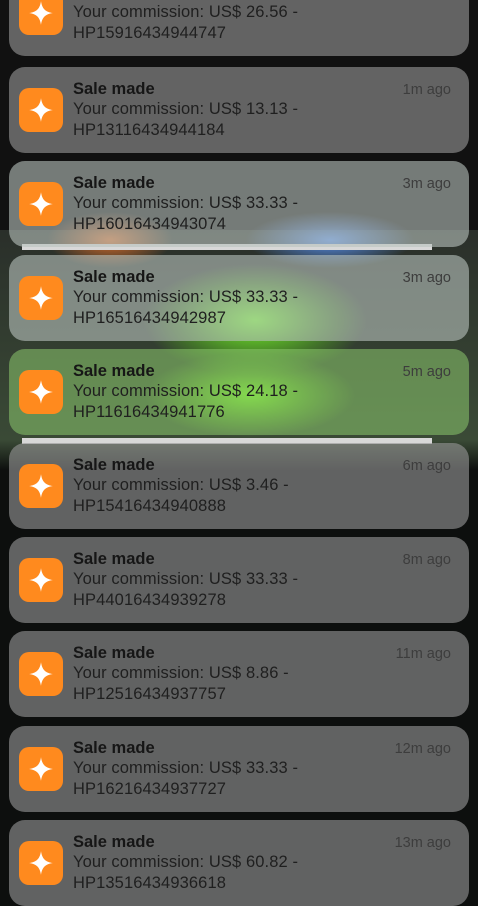 This screenshot has width=478, height=906. Describe the element at coordinates (426, 90) in the screenshot. I see `notification-time: 1m ago` at that location.